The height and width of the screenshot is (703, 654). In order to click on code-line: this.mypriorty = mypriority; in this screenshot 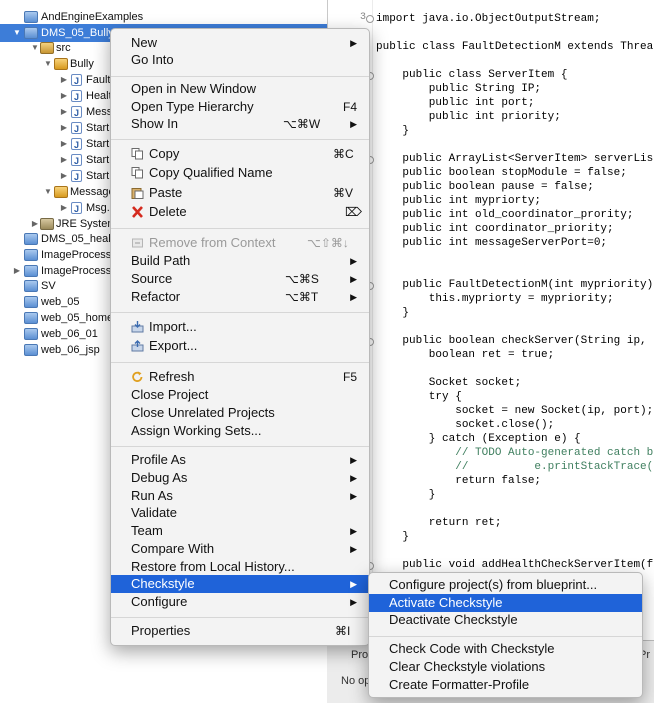, I will do `click(495, 299)`.